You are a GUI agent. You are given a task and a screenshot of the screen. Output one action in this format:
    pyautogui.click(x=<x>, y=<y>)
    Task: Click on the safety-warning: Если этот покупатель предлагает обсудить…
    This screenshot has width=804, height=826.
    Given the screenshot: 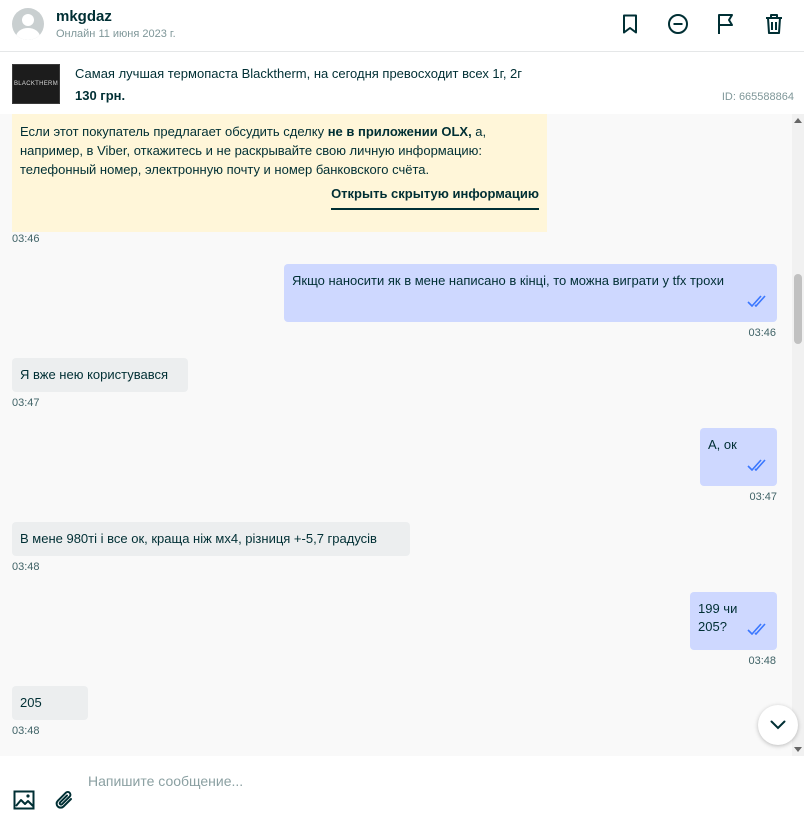 What is the action you would take?
    pyautogui.click(x=279, y=173)
    